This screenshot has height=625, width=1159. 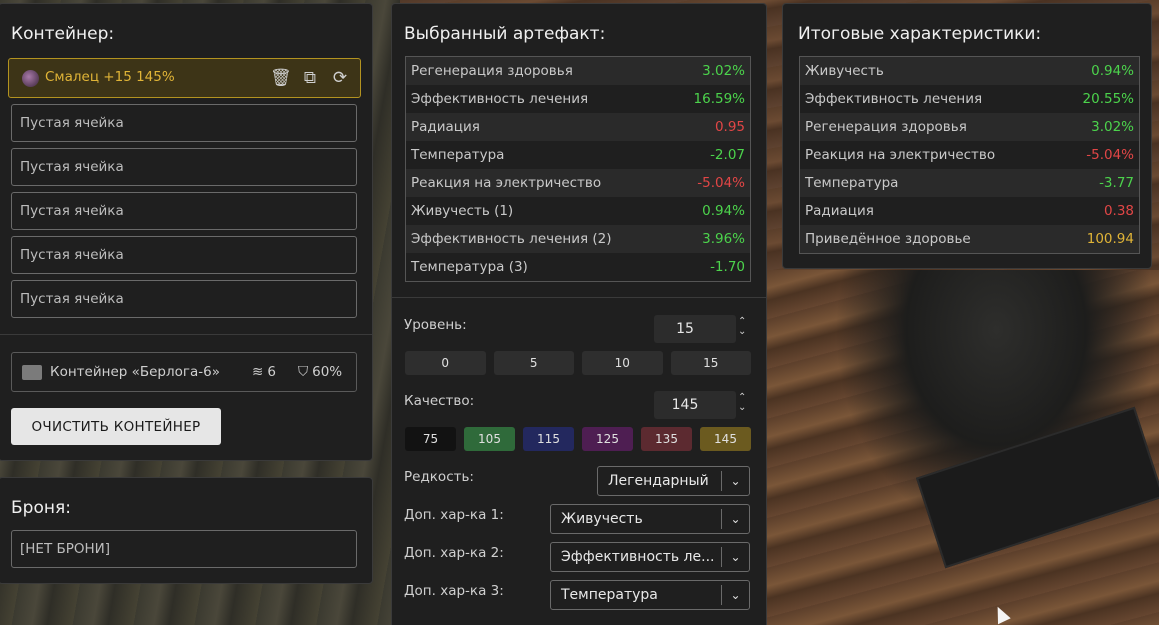 I want to click on cell-actions: 🗑 ⧉ ⟳, so click(x=310, y=78).